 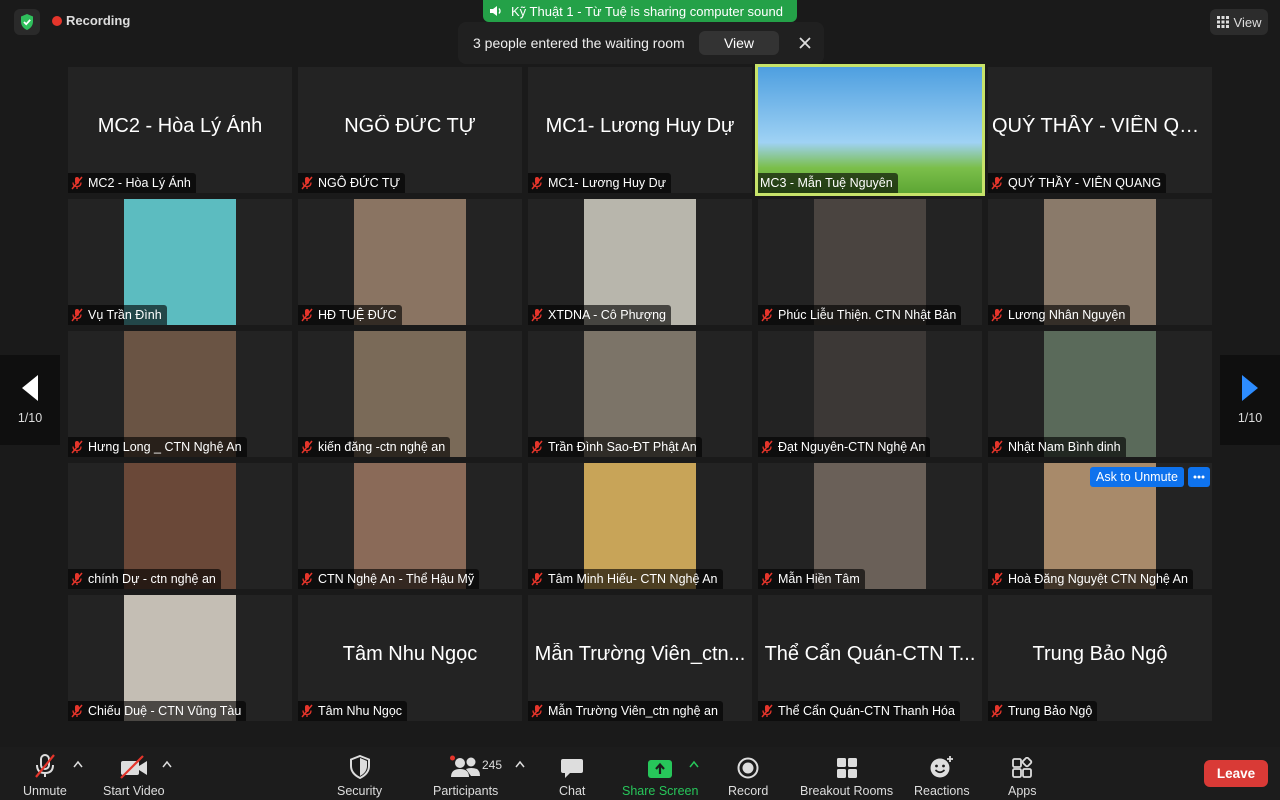 I want to click on arrow-right-icon, so click(x=1250, y=388).